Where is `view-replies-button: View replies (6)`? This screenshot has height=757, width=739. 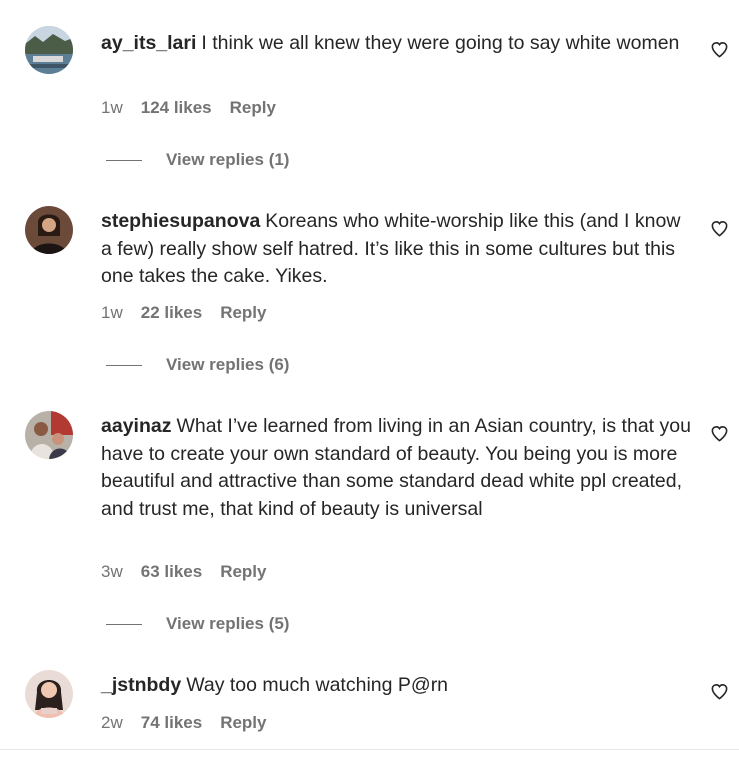
view-replies-button: View replies (6) is located at coordinates (197, 365).